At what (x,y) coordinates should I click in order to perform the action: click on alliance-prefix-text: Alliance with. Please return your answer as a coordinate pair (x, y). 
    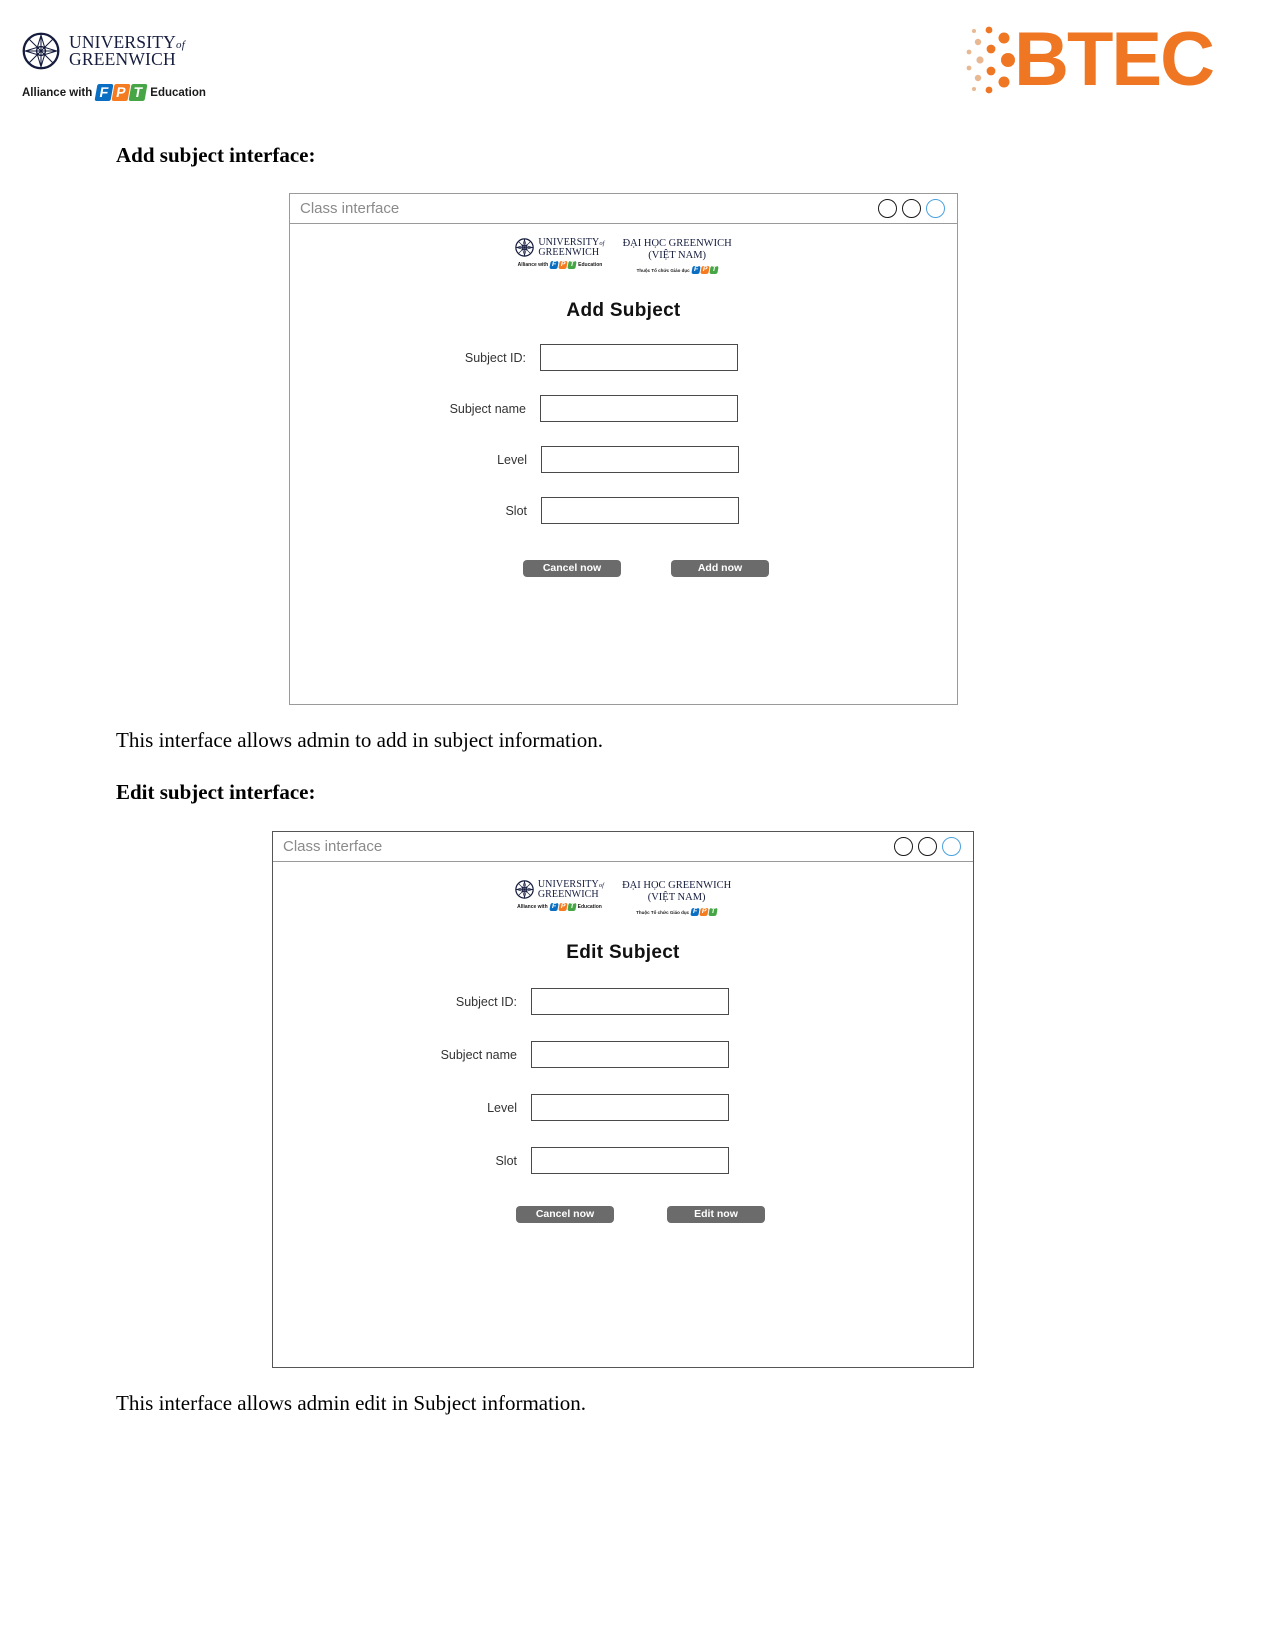
    Looking at the image, I should click on (57, 92).